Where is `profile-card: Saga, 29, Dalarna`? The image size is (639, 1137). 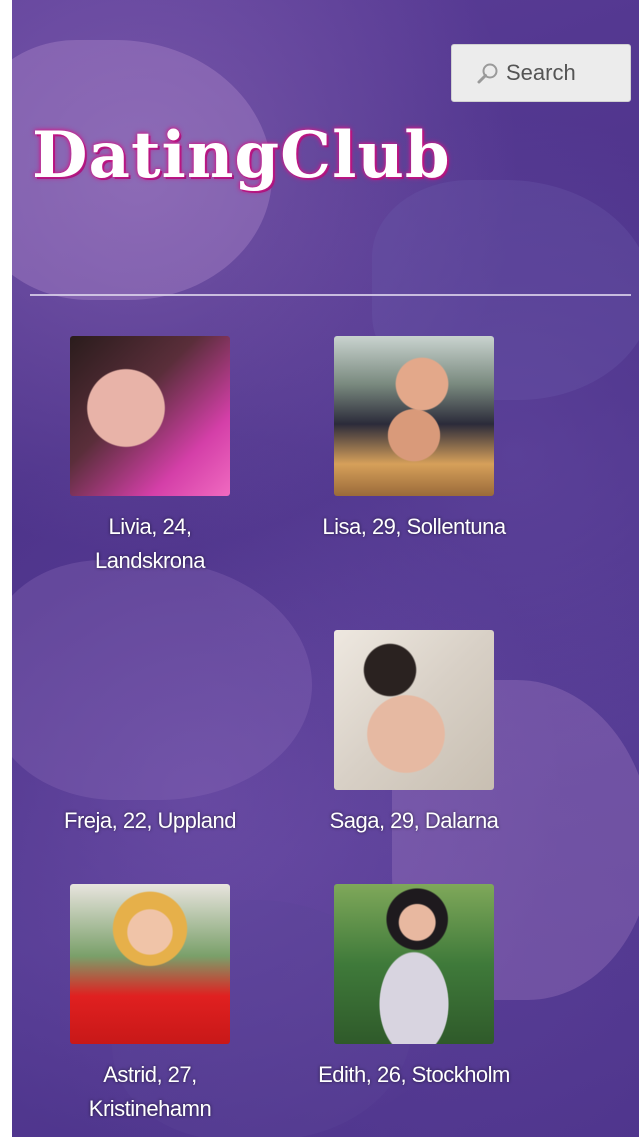 profile-card: Saga, 29, Dalarna is located at coordinates (414, 734).